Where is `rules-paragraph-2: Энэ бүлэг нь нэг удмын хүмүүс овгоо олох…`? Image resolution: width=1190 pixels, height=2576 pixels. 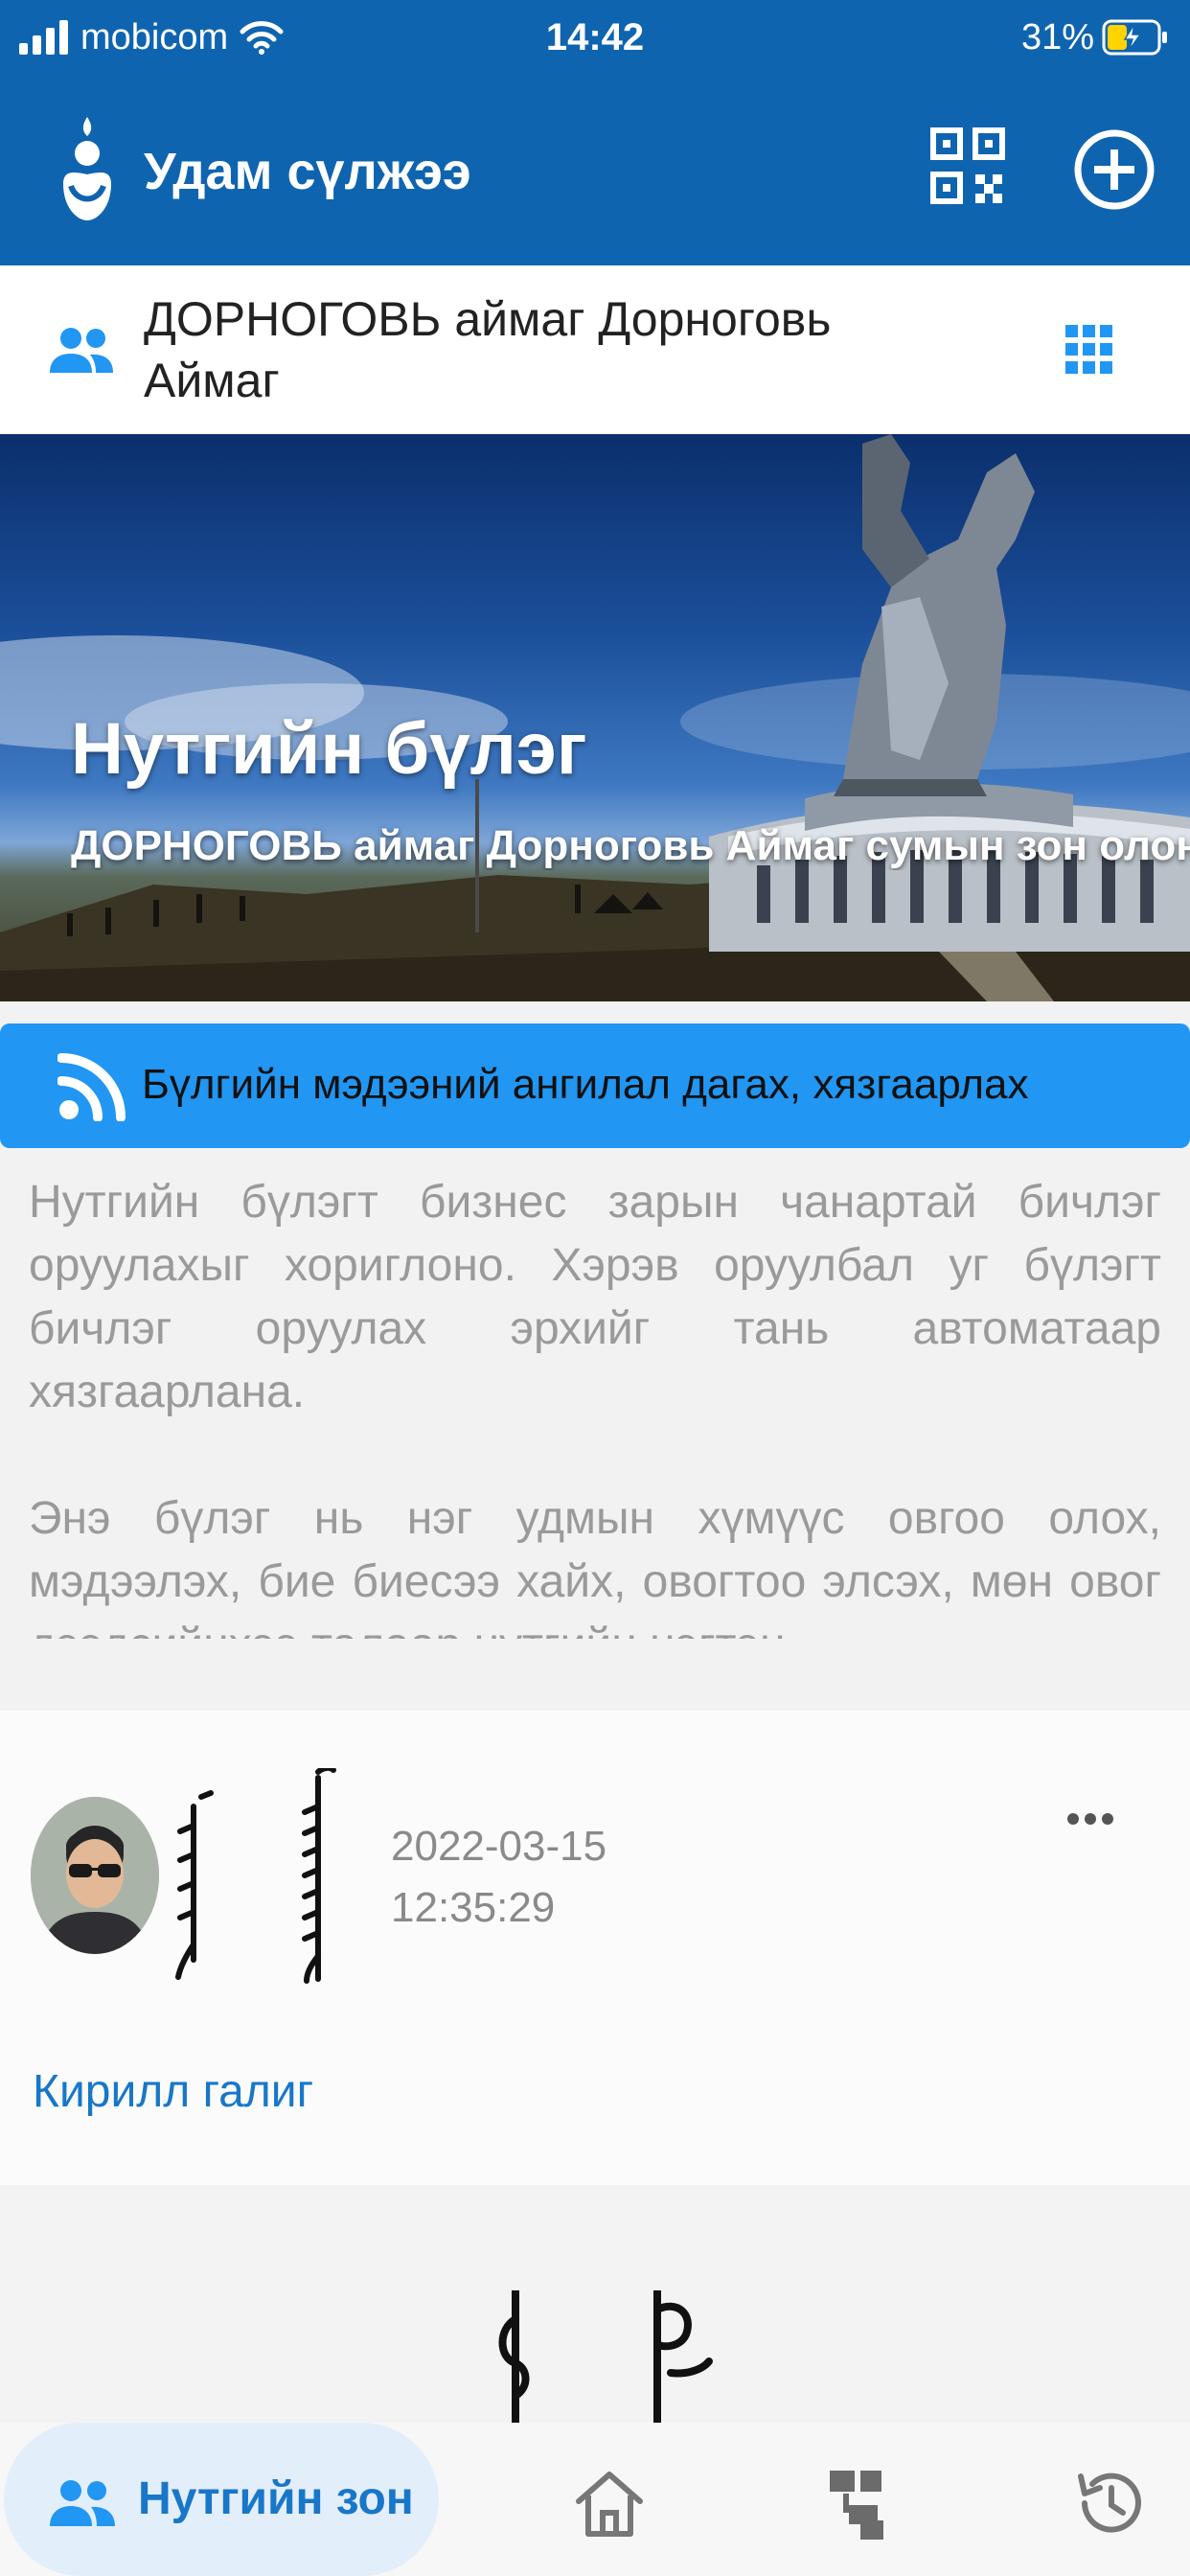 rules-paragraph-2: Энэ бүлэг нь нэг удмын хүмүүс овгоо олох… is located at coordinates (595, 1566).